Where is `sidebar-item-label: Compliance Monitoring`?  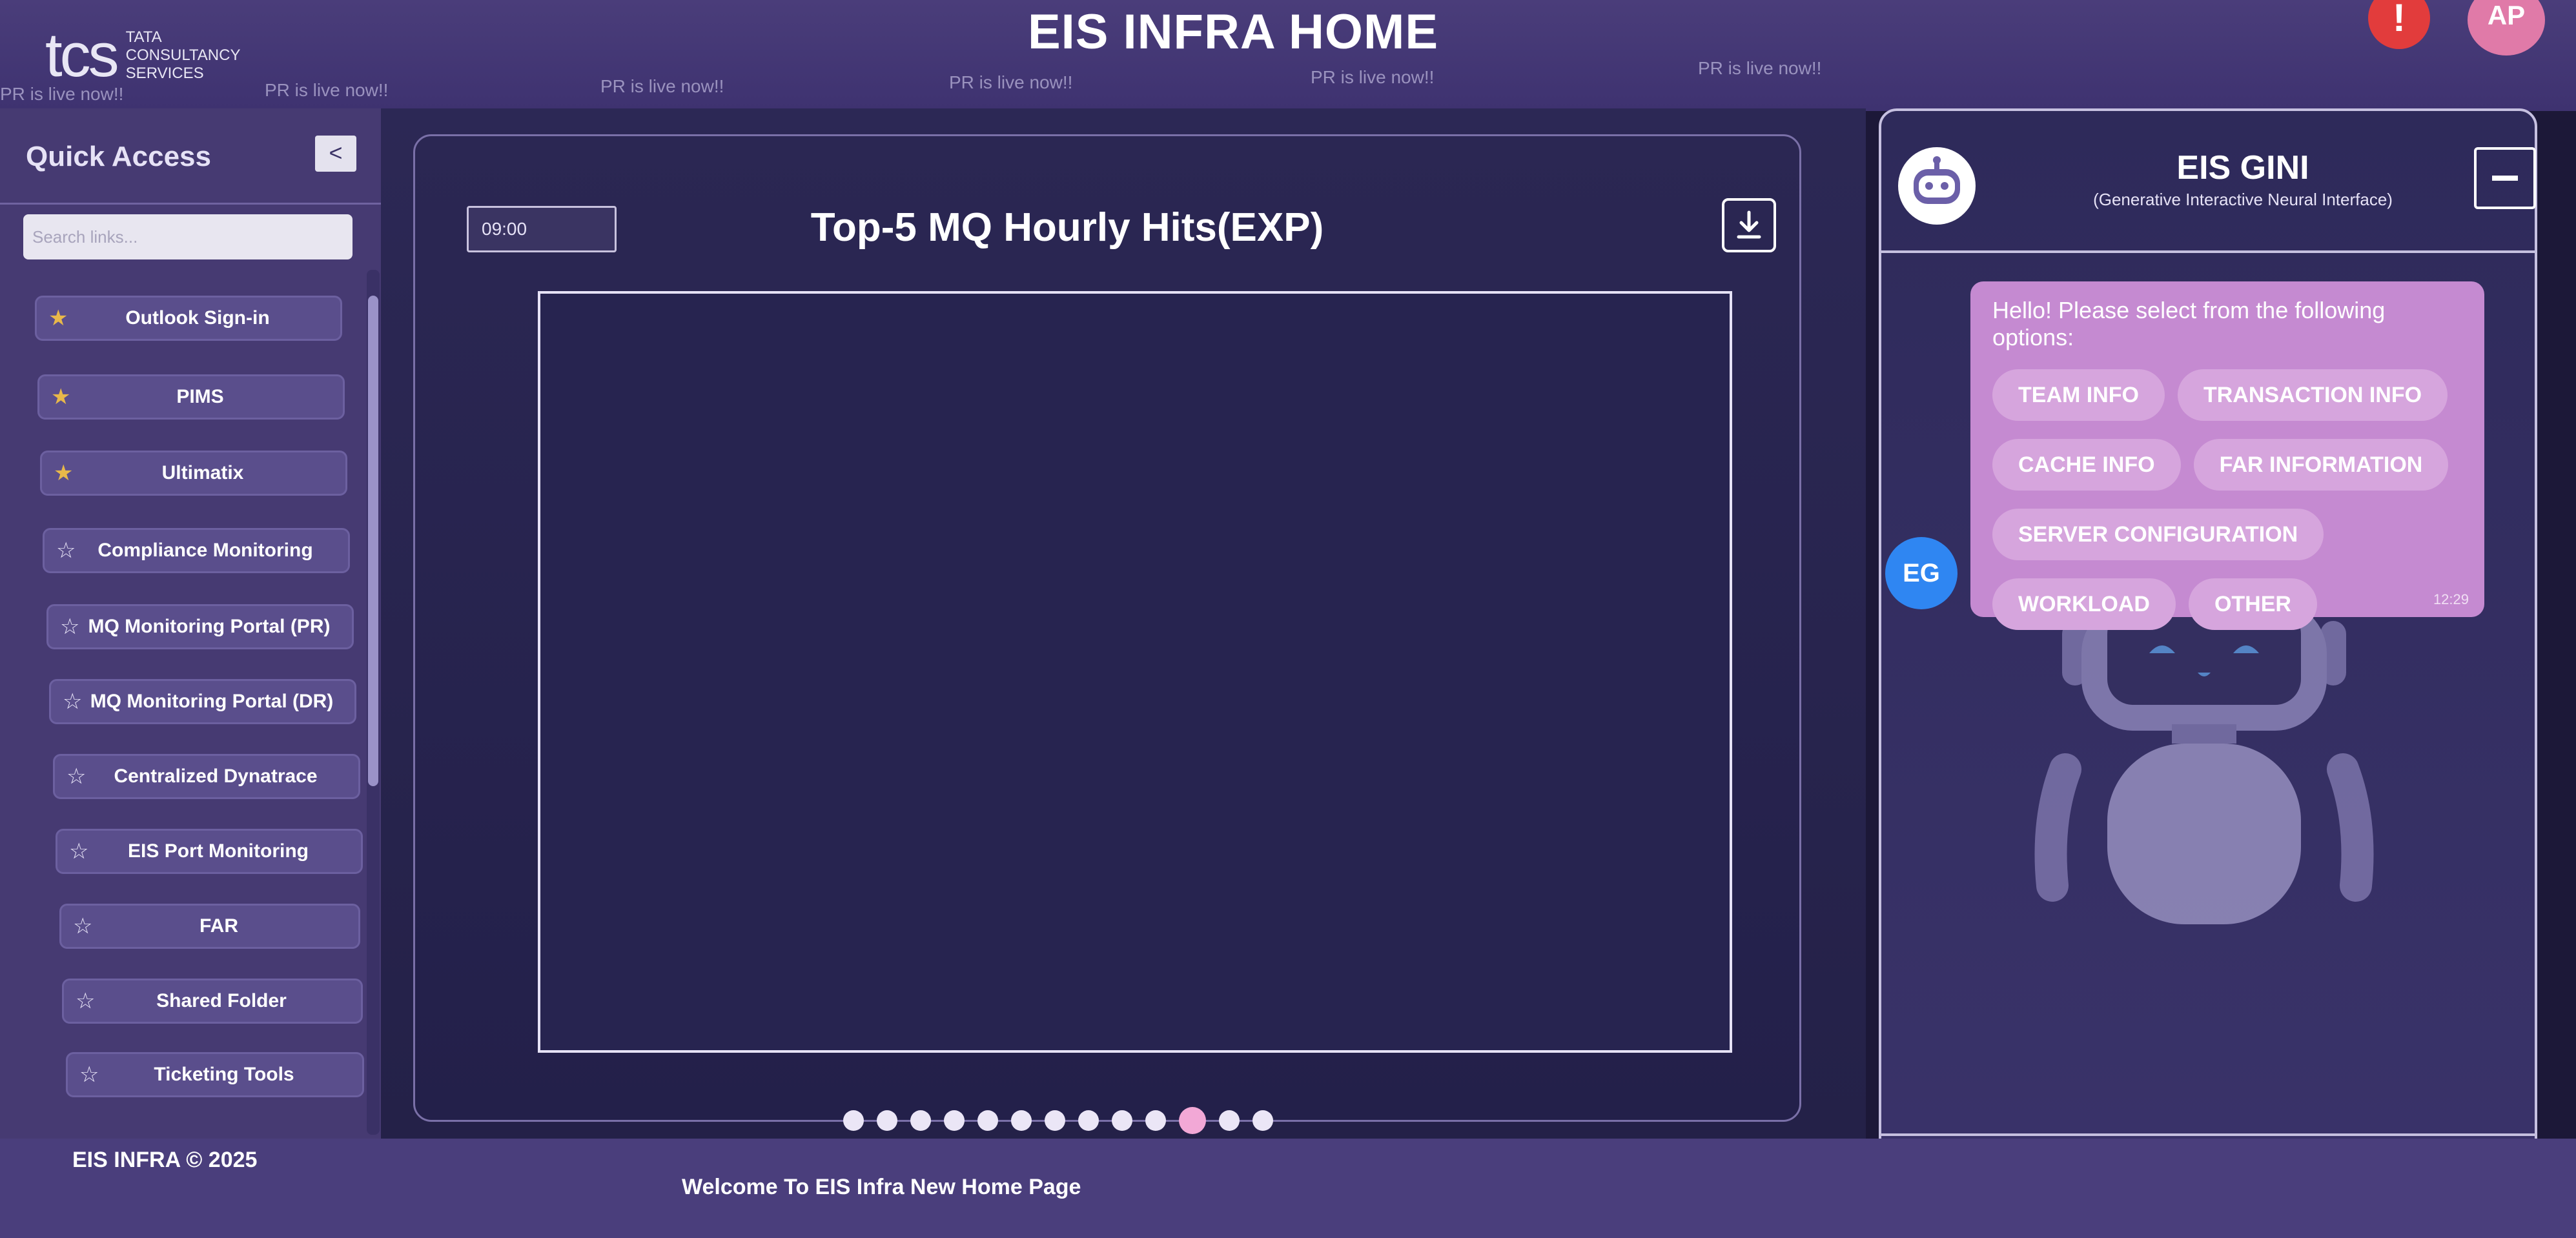 sidebar-item-label: Compliance Monitoring is located at coordinates (205, 550).